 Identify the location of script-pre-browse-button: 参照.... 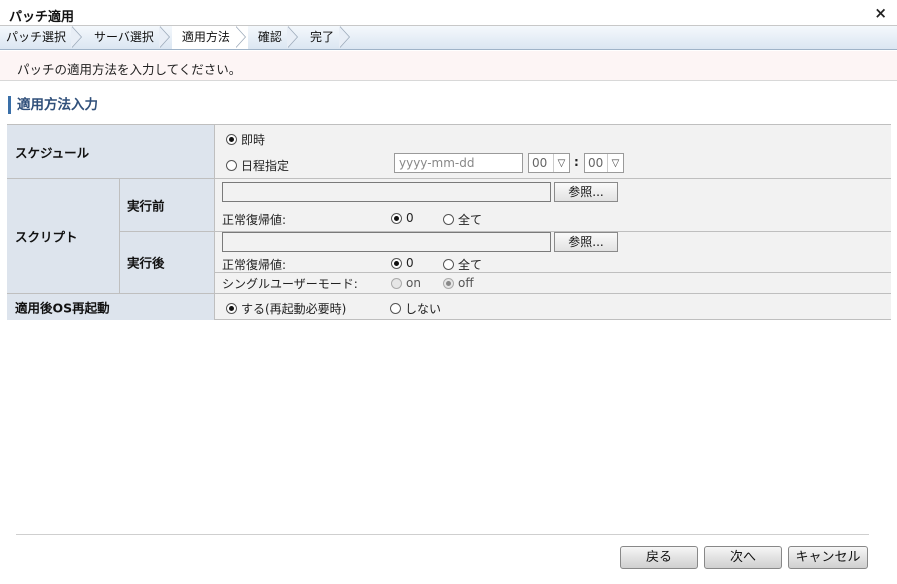
(586, 192).